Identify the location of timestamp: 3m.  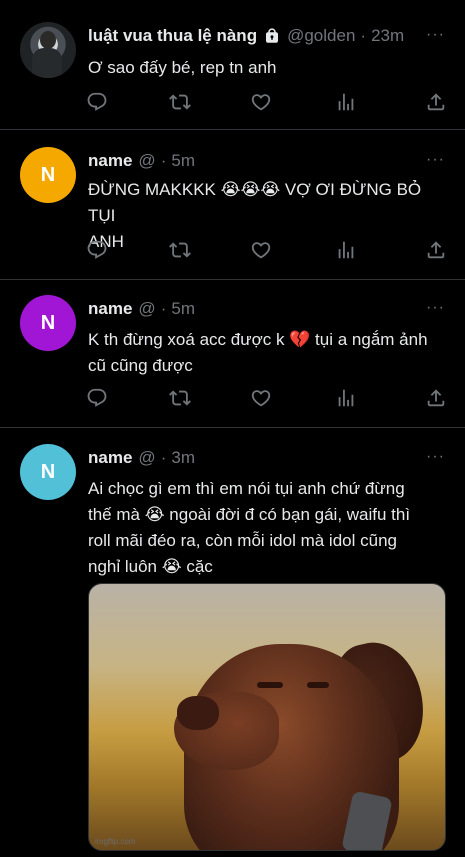
(183, 458).